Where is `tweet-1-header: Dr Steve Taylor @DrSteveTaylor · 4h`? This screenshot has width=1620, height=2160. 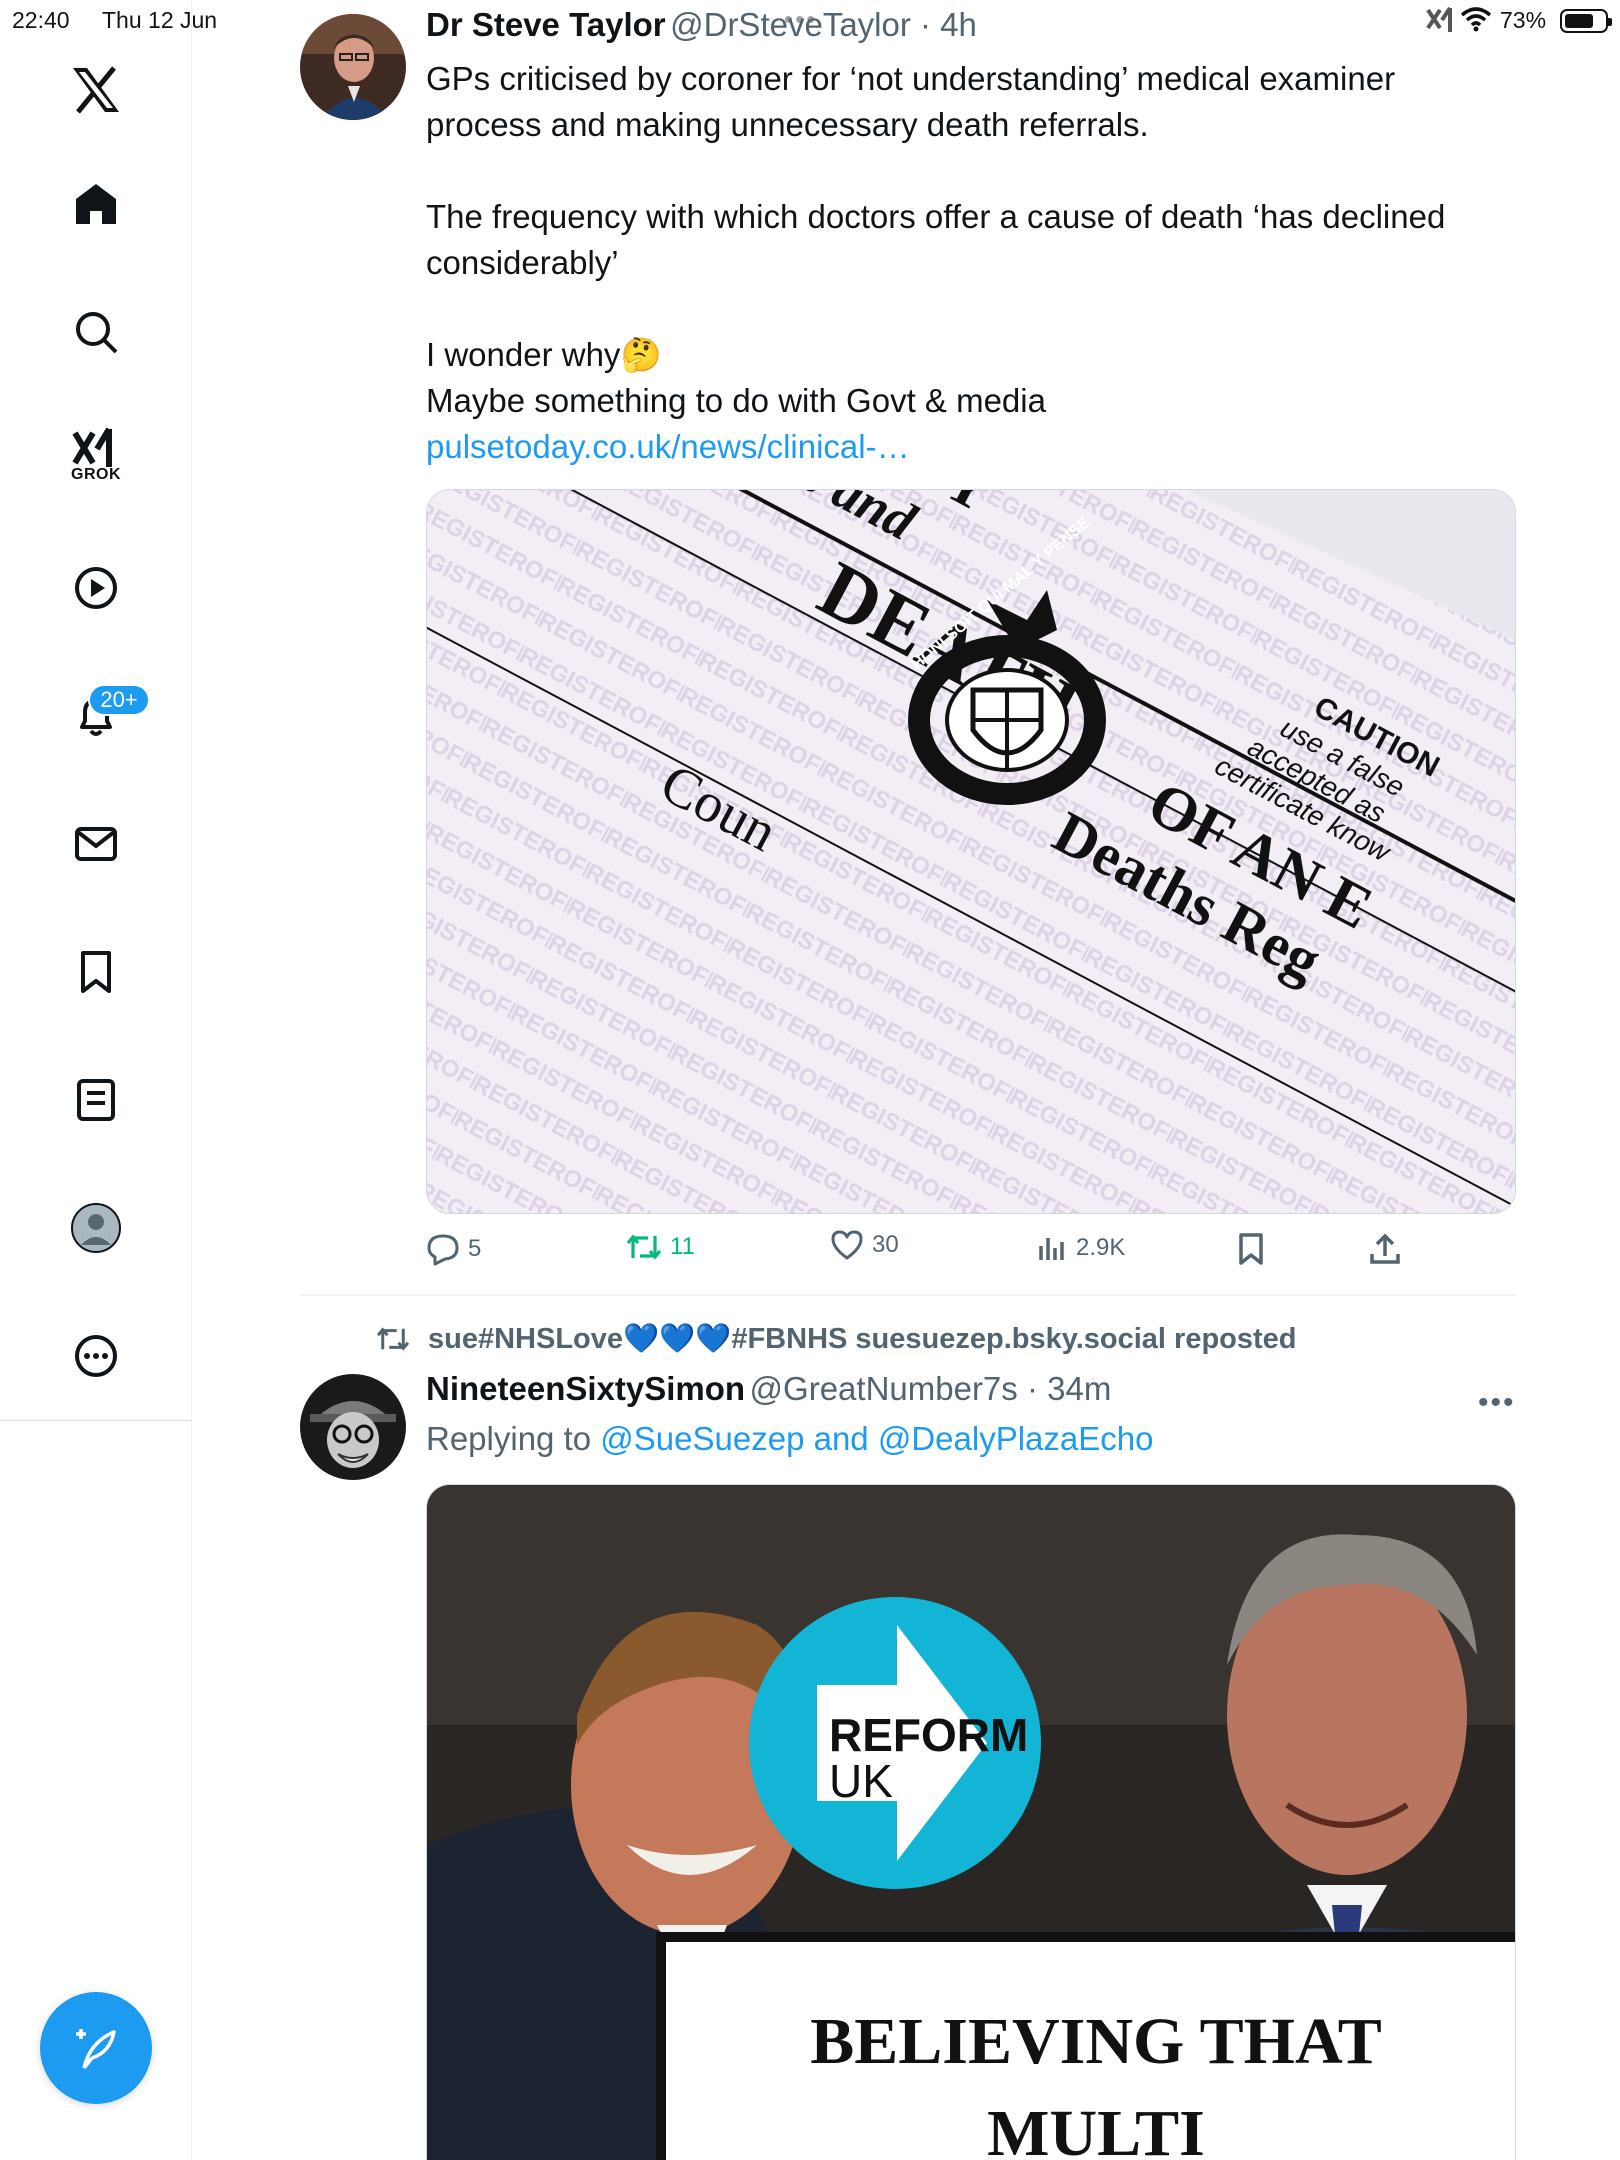
tweet-1-header: Dr Steve Taylor @DrSteveTaylor · 4h is located at coordinates (701, 24).